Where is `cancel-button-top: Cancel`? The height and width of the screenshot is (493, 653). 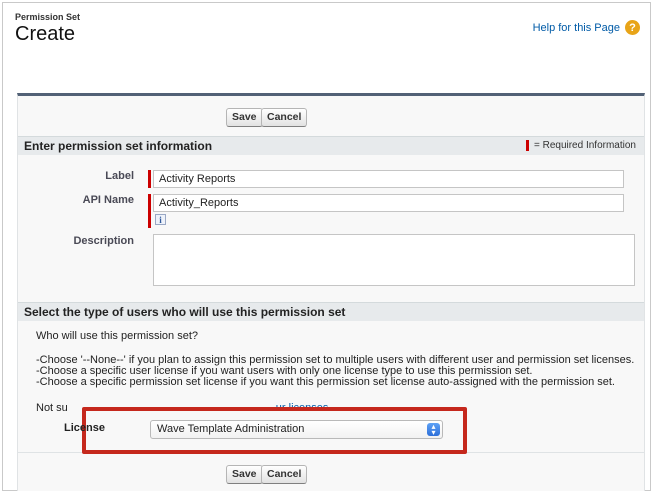 cancel-button-top: Cancel is located at coordinates (284, 117).